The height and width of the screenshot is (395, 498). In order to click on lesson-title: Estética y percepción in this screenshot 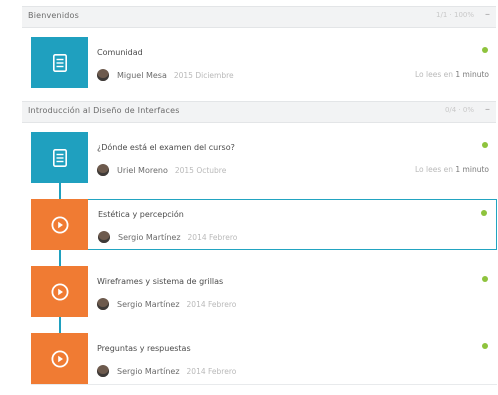, I will do `click(141, 214)`.